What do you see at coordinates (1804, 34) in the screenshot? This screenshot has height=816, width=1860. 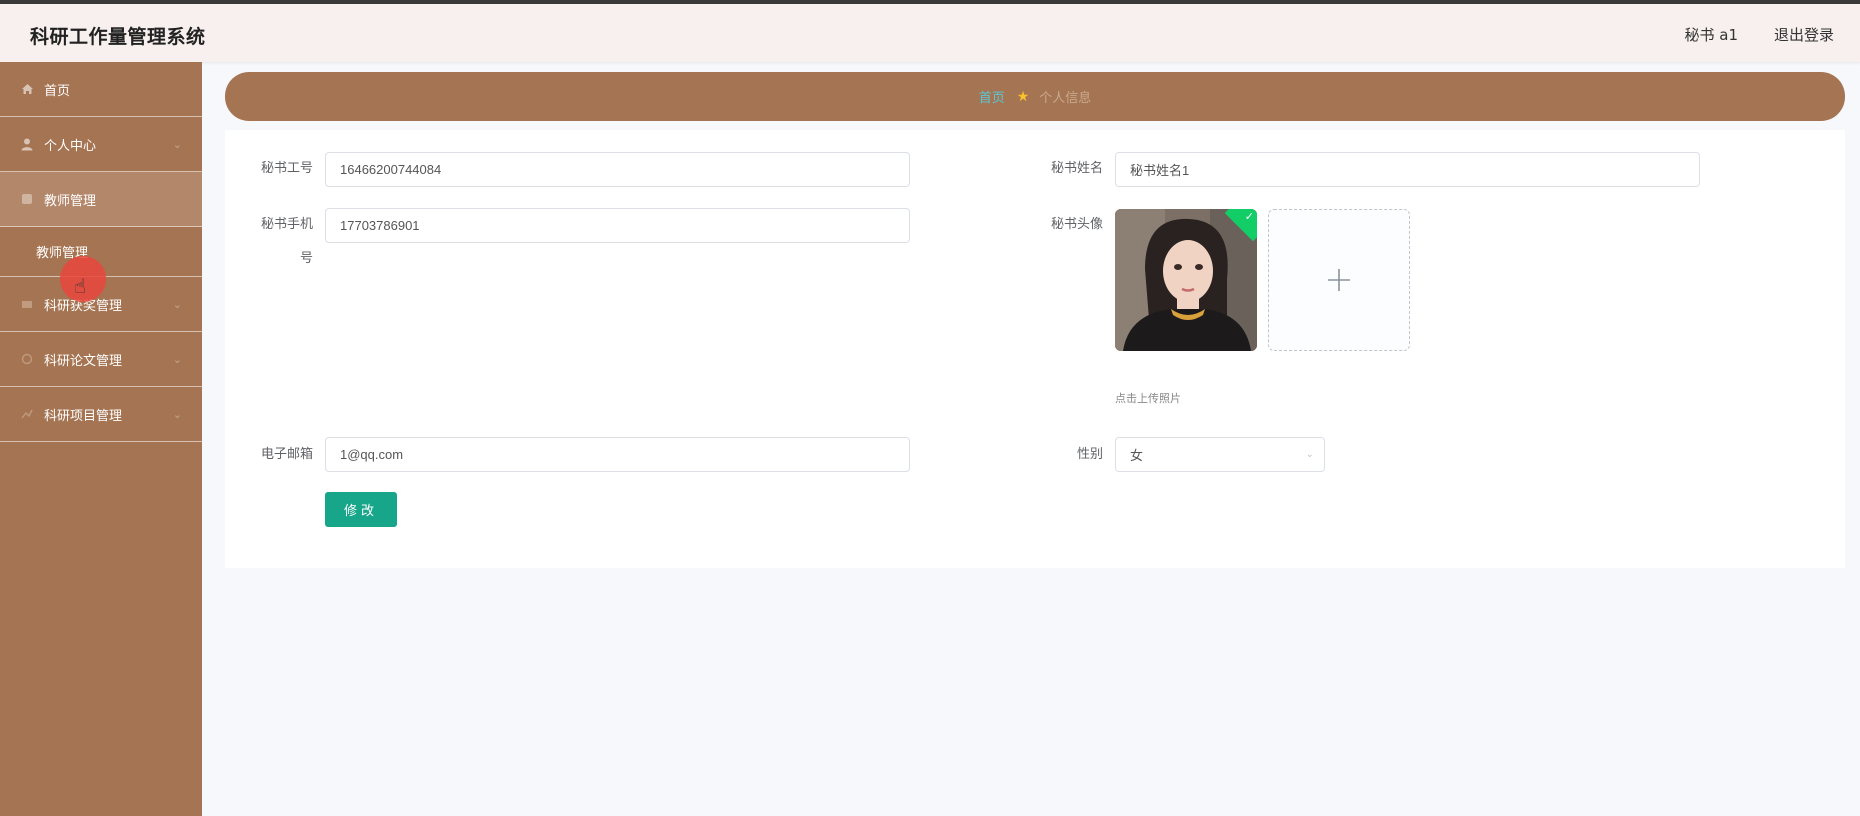 I see `logout-link: 退出登录` at bounding box center [1804, 34].